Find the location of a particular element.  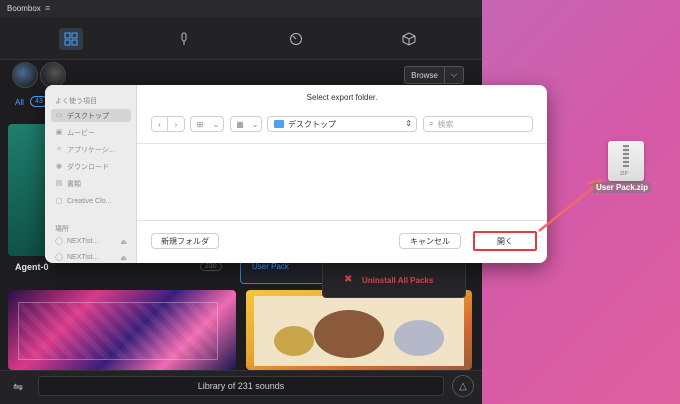

pack-card-agent is located at coordinates (28, 190).